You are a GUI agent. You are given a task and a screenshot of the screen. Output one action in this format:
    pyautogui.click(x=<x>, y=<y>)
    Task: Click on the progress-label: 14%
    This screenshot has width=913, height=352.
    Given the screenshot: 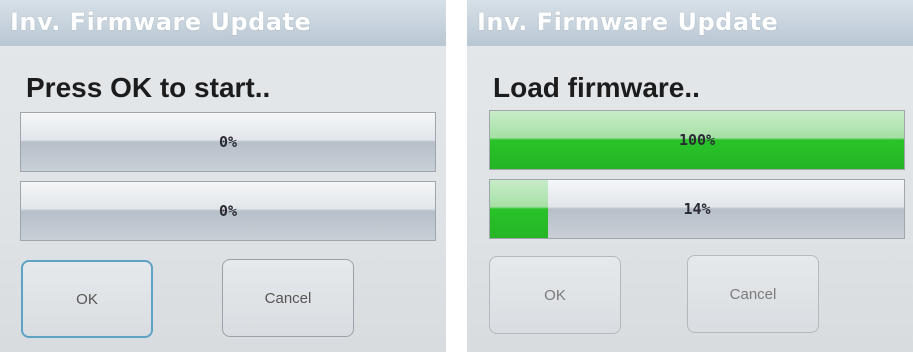 What is the action you would take?
    pyautogui.click(x=697, y=209)
    